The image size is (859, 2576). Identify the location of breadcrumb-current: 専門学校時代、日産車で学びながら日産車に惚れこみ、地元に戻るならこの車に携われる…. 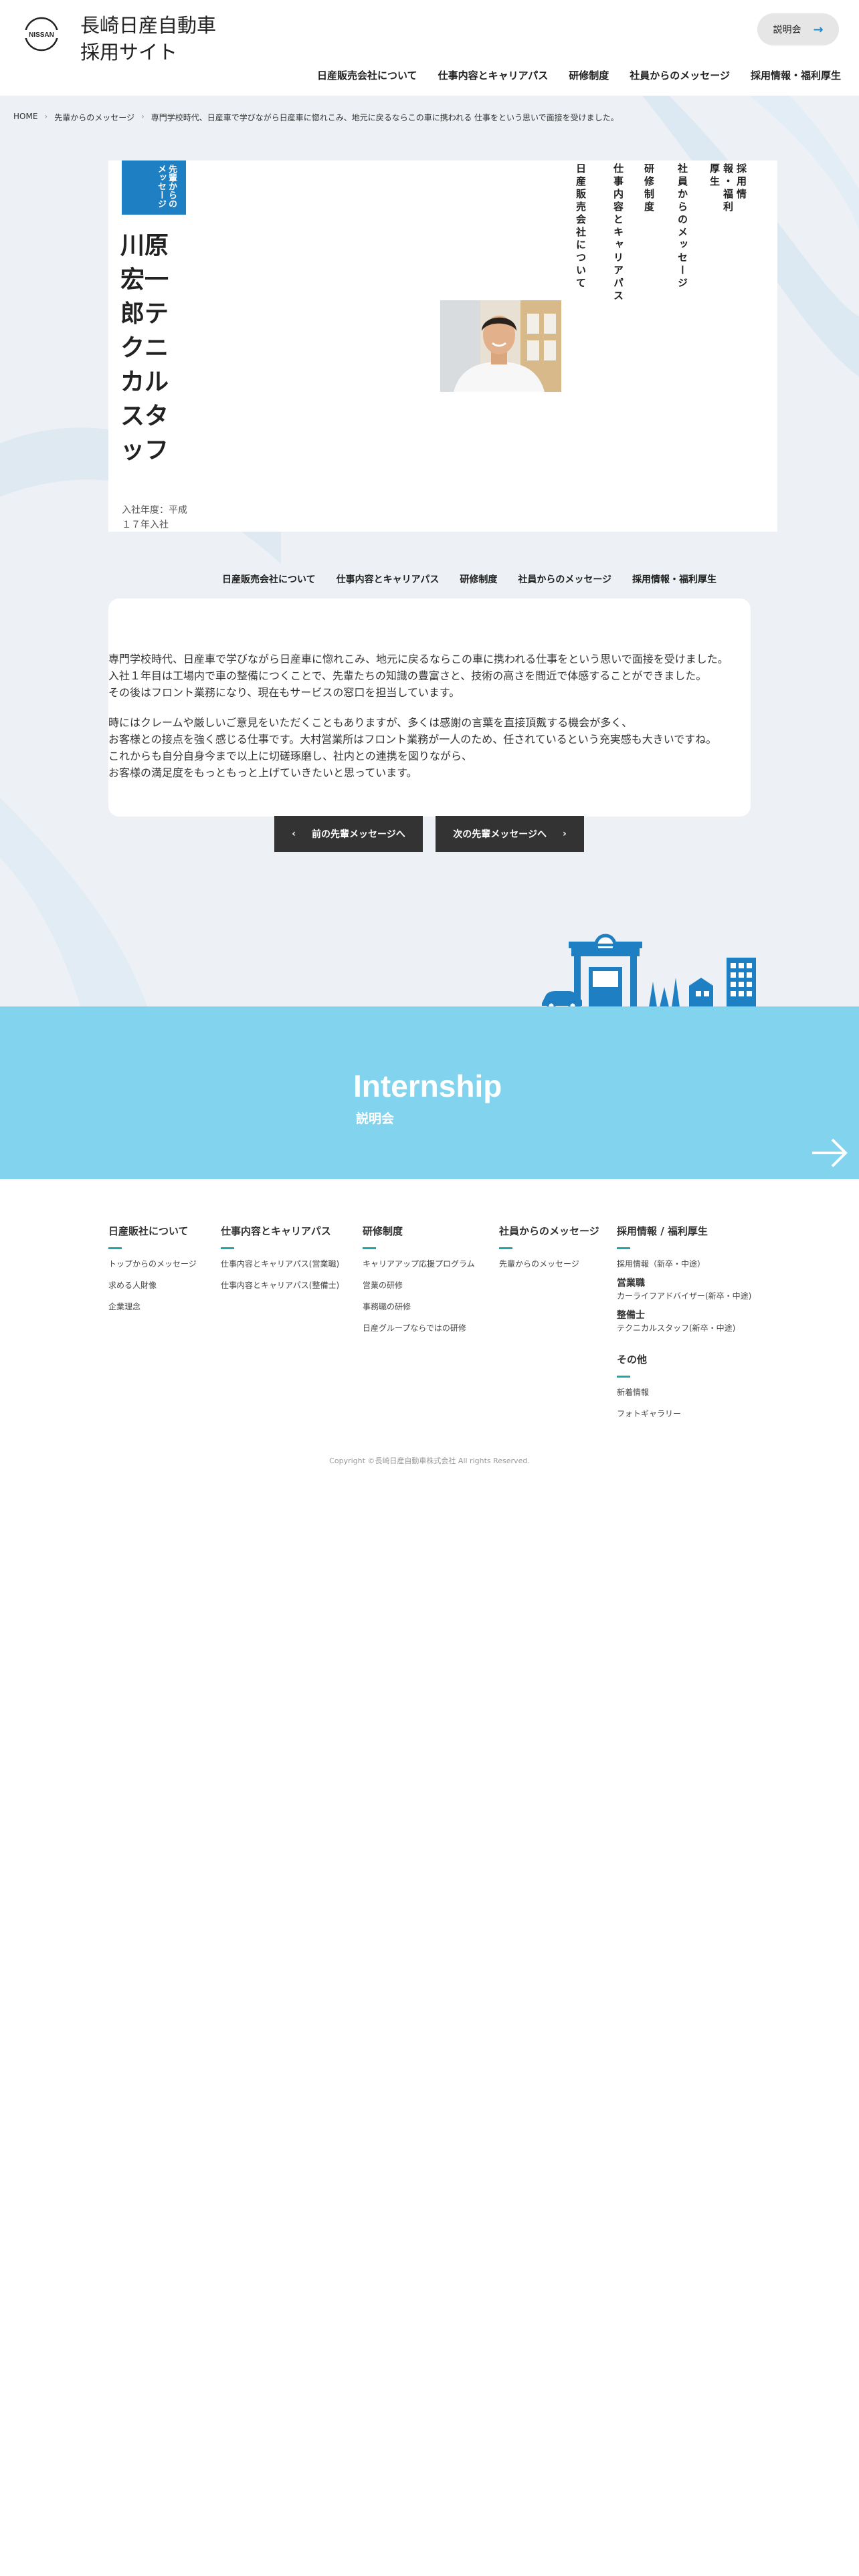
(385, 117).